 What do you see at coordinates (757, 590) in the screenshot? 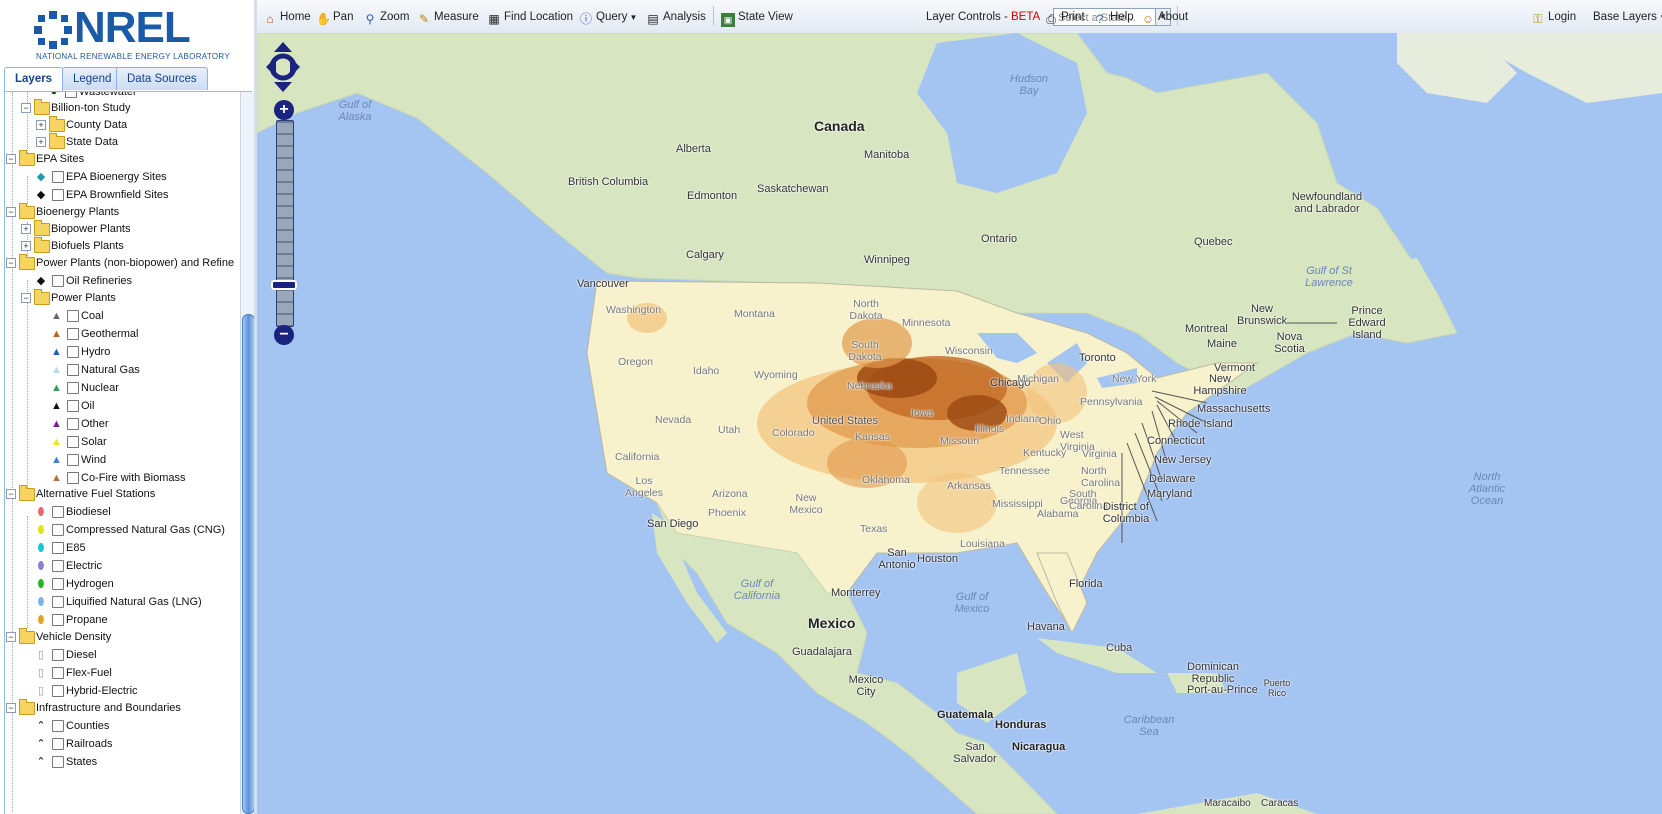
I see `map-label-water: Gulf of California` at bounding box center [757, 590].